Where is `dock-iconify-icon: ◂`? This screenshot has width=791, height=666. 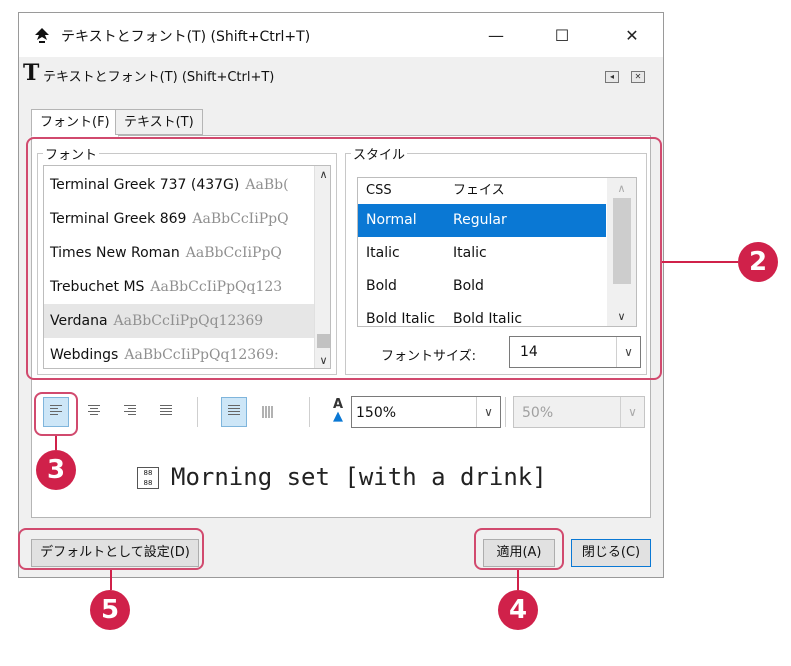
dock-iconify-icon: ◂ is located at coordinates (612, 77).